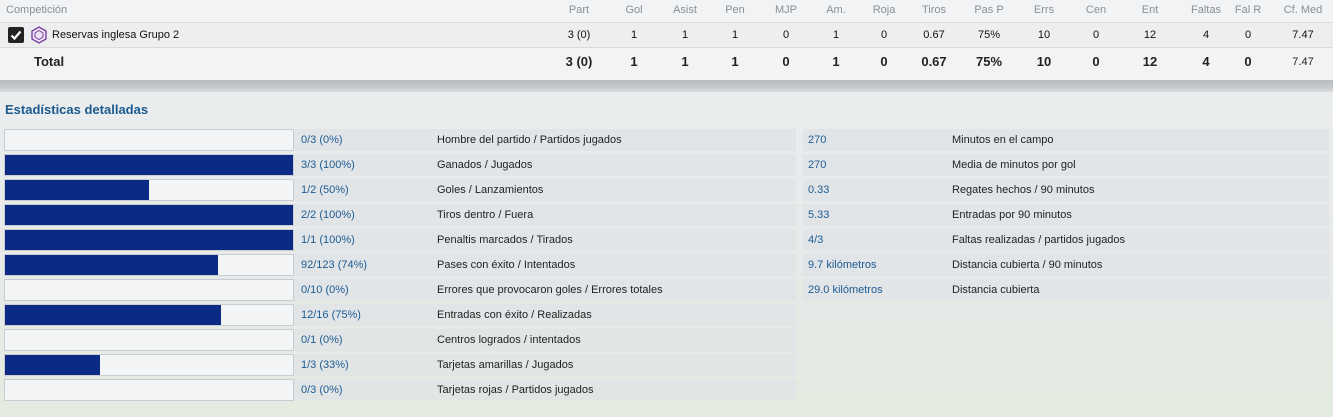 The width and height of the screenshot is (1333, 417). Describe the element at coordinates (934, 10) in the screenshot. I see `column-header-tiros: Tiros` at that location.